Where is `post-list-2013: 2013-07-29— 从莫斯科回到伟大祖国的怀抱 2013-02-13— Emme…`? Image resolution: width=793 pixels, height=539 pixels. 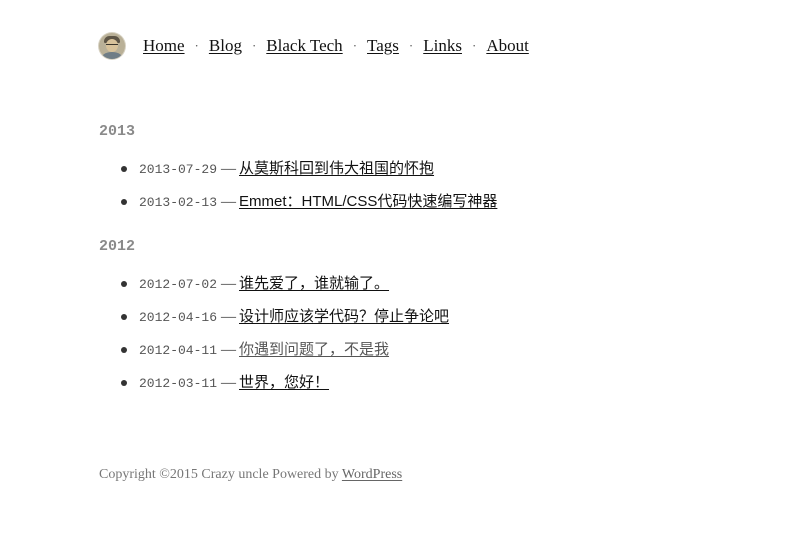
post-list-2013: 2013-07-29— 从莫斯科回到伟大祖国的怀抱 2013-02-13— Emme… is located at coordinates (424, 193).